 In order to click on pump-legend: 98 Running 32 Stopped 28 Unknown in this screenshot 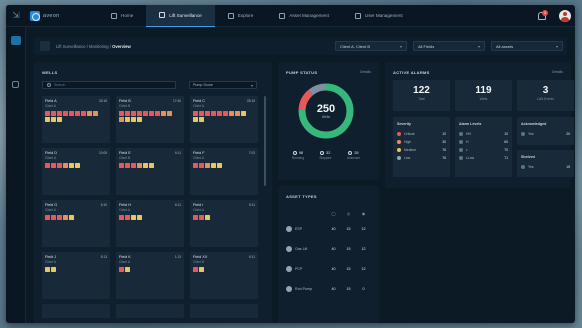, I will do `click(326, 155)`.